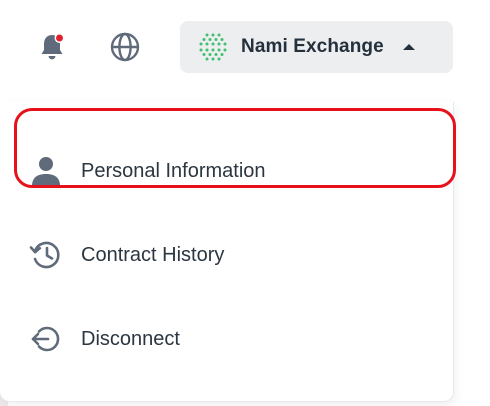 This screenshot has width=490, height=406. I want to click on logout-icon-wrap, so click(46, 339).